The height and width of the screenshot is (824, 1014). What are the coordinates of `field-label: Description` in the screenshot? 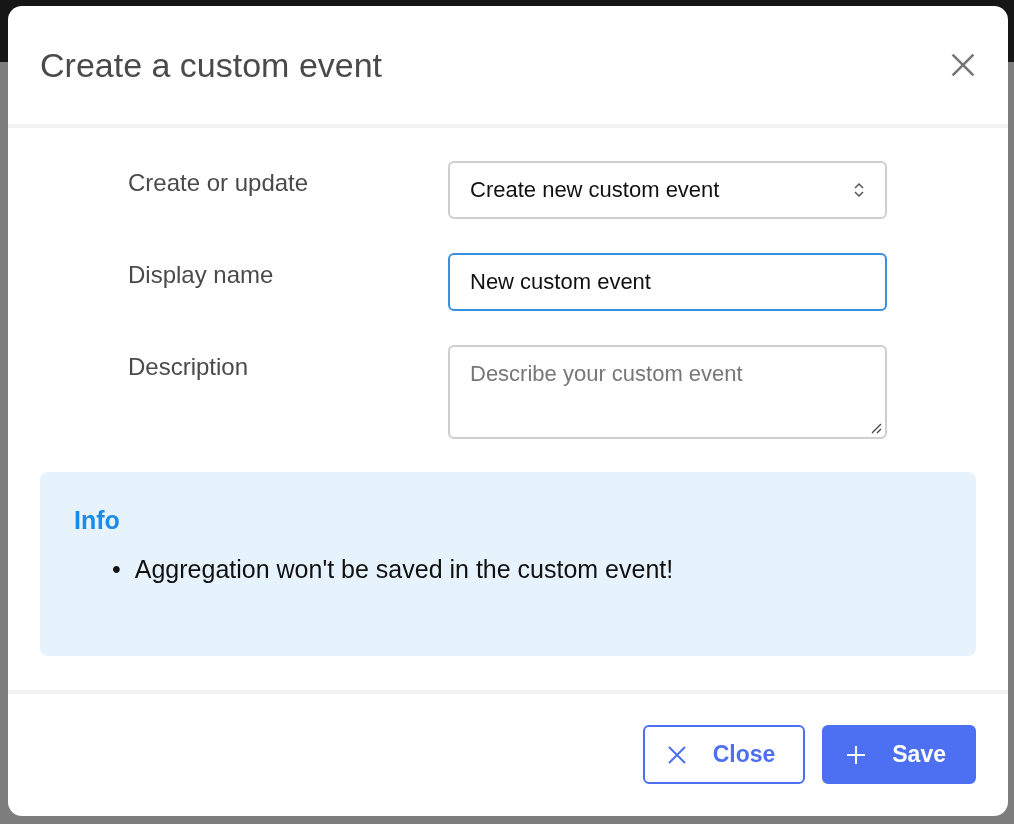 It's located at (188, 367).